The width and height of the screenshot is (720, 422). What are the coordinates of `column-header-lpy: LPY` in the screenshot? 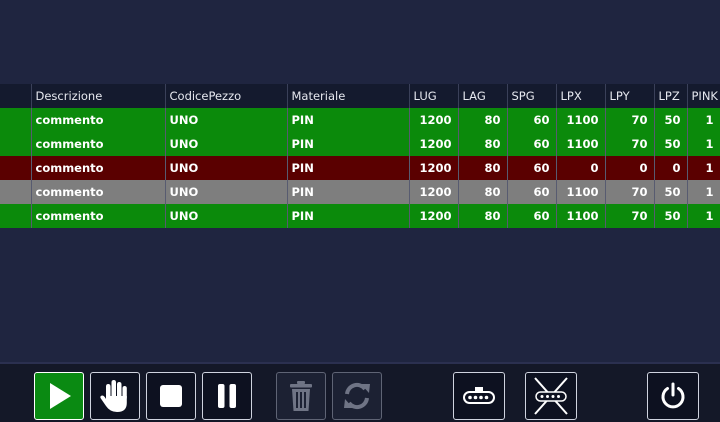 It's located at (630, 96).